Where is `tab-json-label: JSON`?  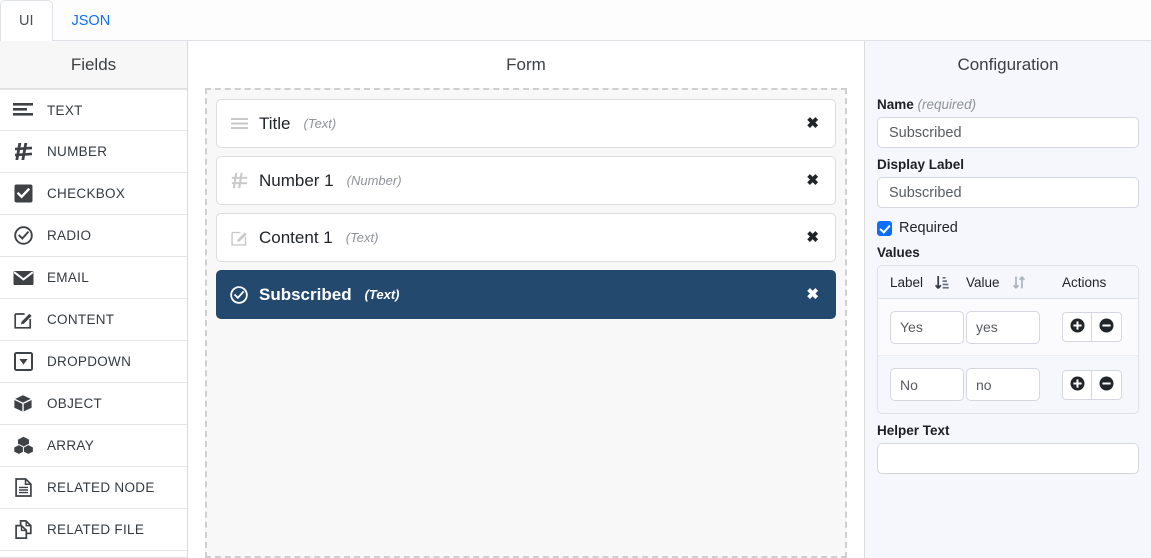 tab-json-label: JSON is located at coordinates (91, 21).